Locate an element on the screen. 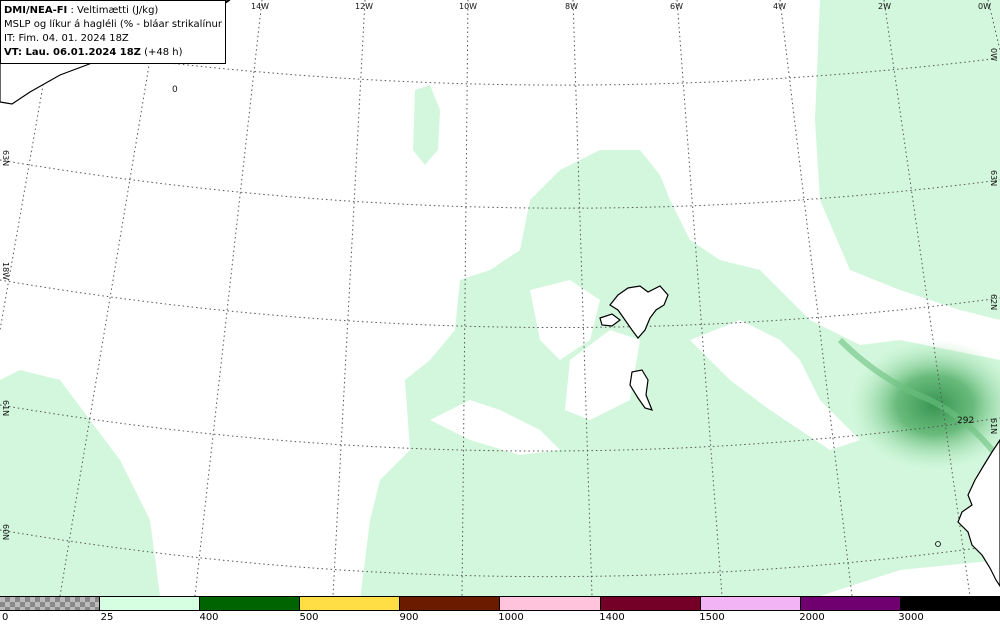  legend-bar is located at coordinates (500, 603).